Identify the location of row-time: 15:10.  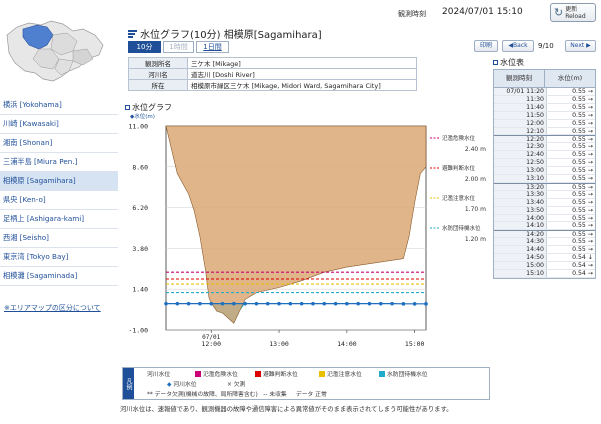
(520, 273).